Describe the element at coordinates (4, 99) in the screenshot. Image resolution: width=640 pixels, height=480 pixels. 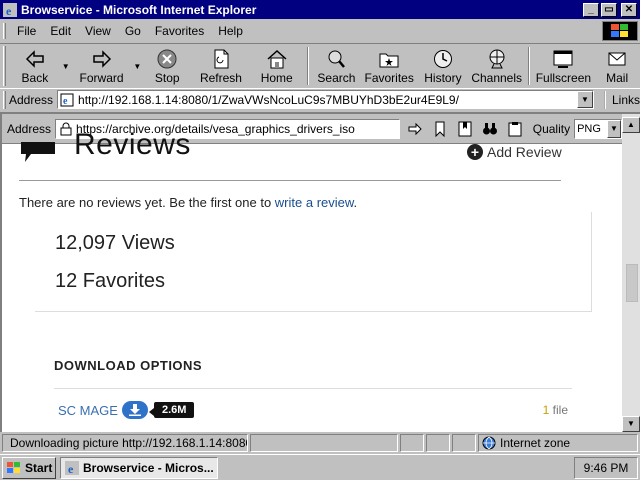
I see `address-grip` at that location.